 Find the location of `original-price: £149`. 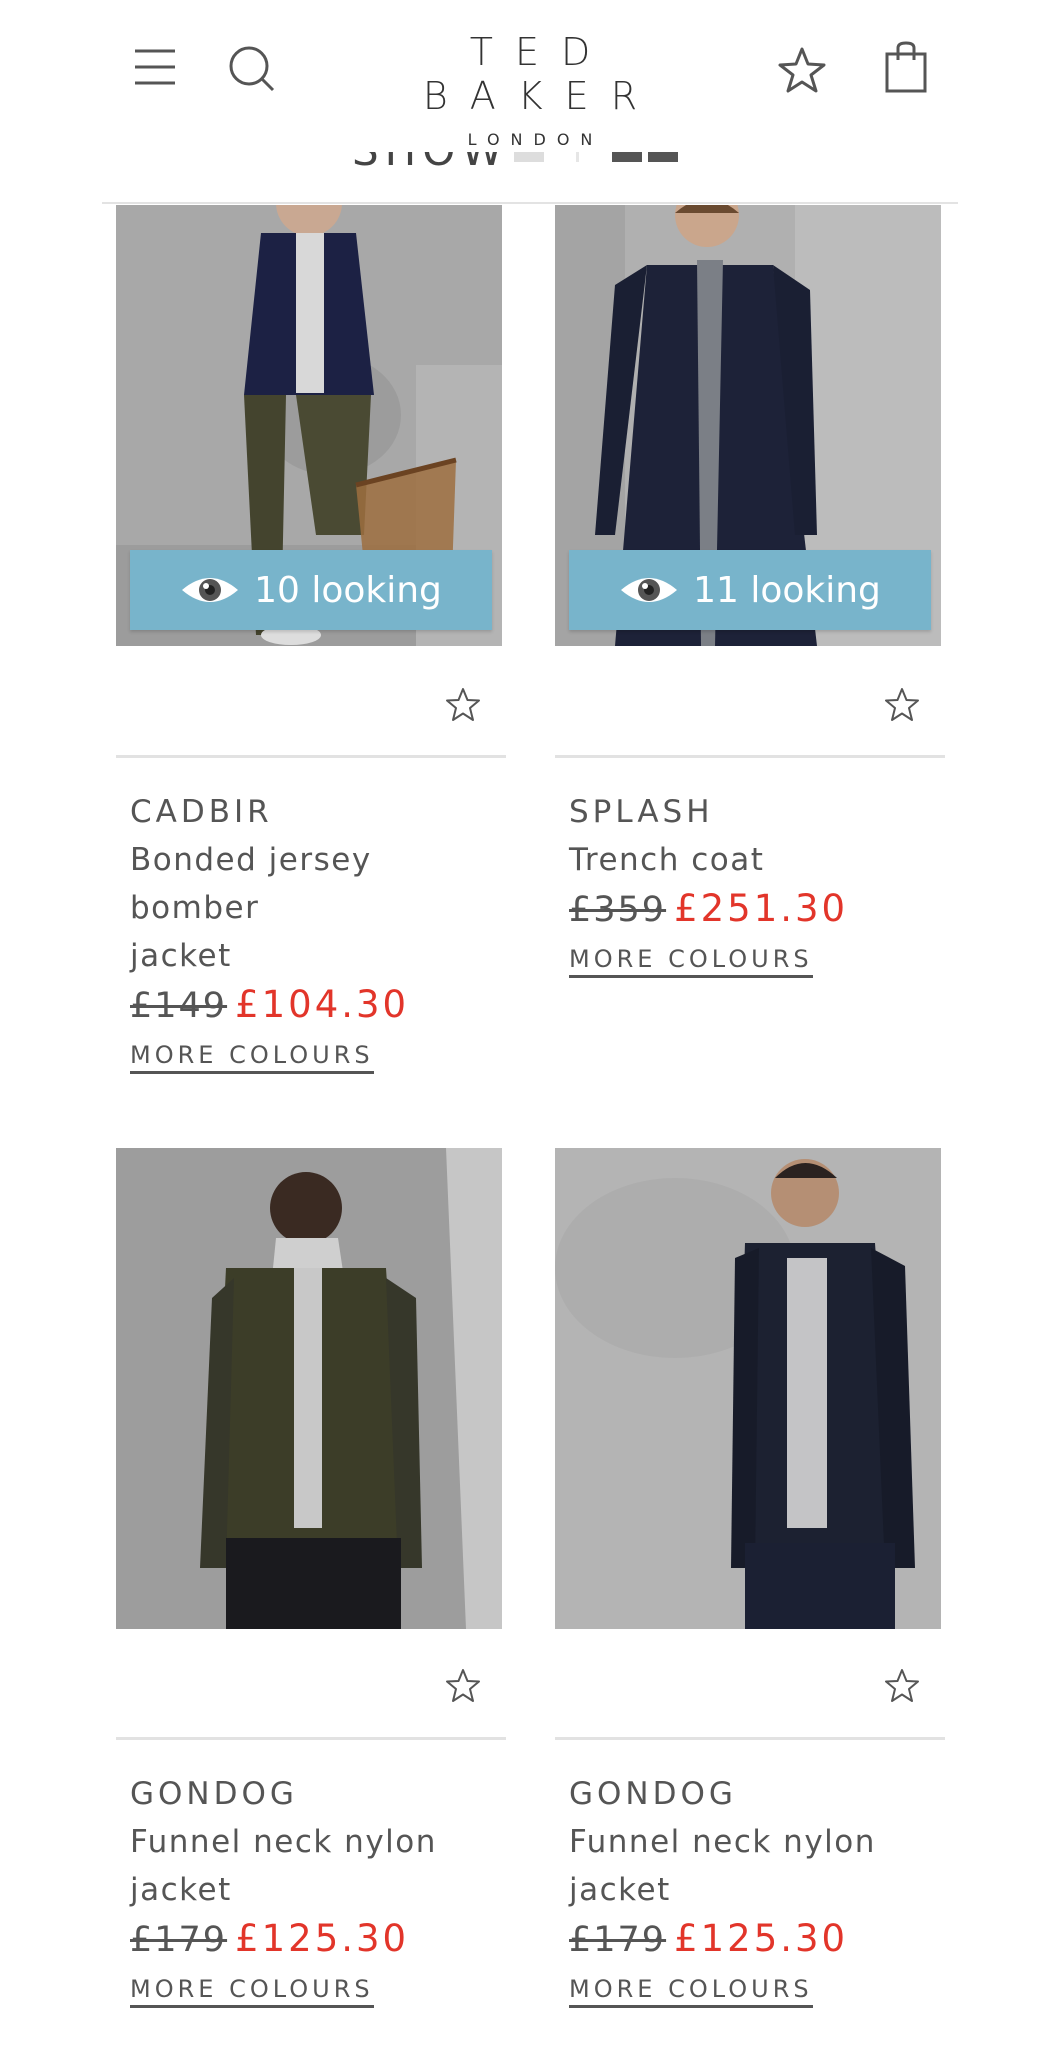

original-price: £149 is located at coordinates (179, 1006).